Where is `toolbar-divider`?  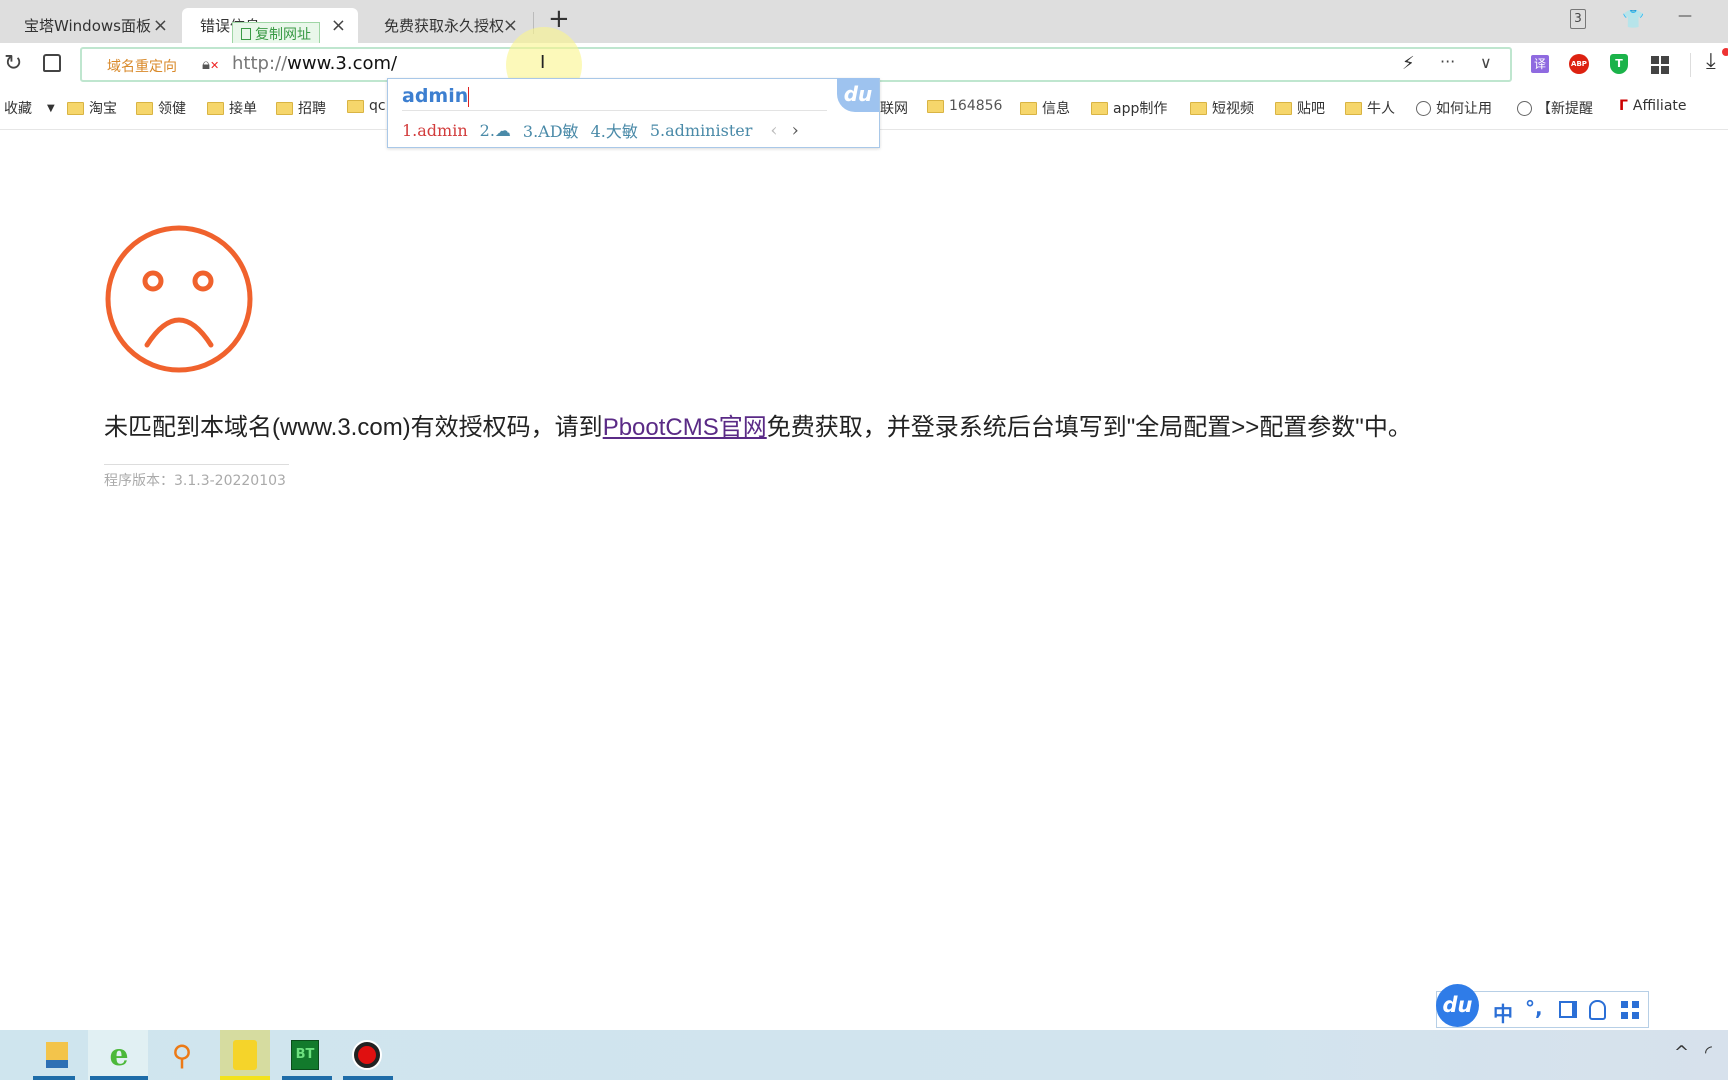 toolbar-divider is located at coordinates (1690, 65).